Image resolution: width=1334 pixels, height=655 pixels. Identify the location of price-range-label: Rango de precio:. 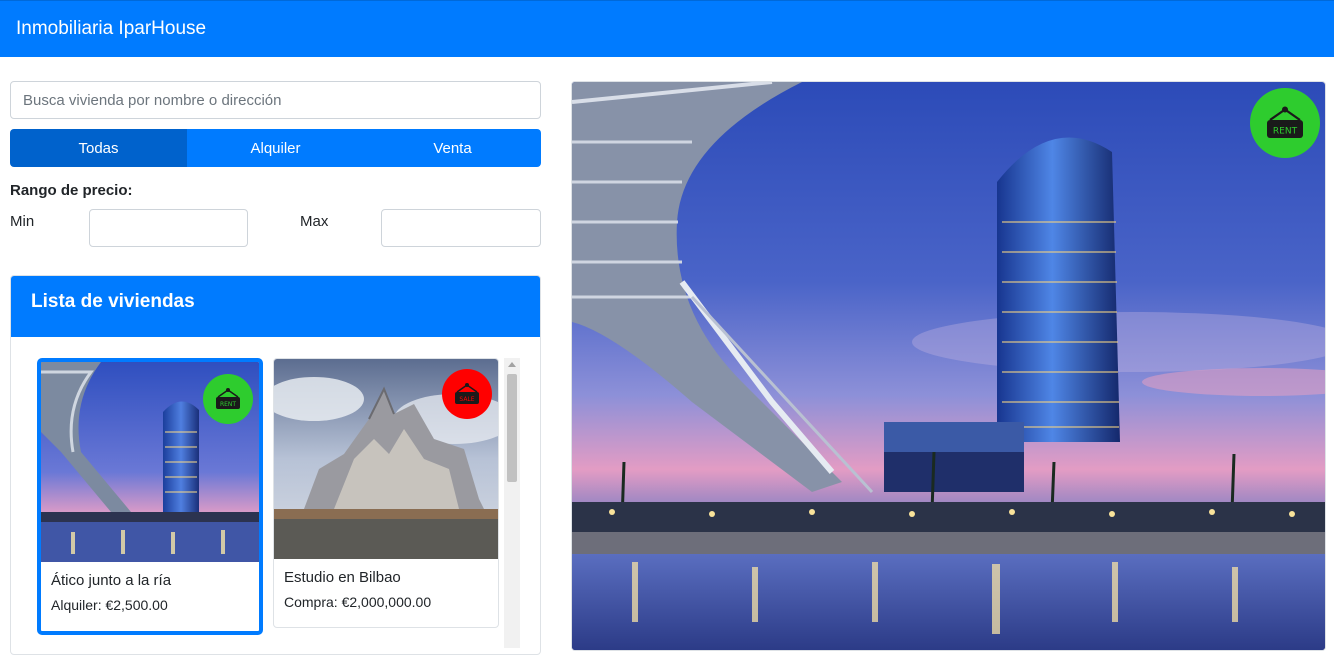
(71, 190).